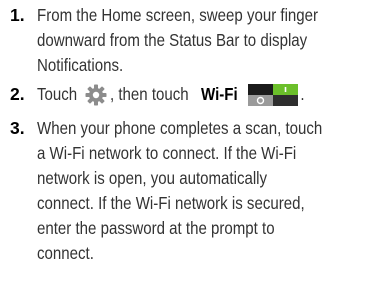 The height and width of the screenshot is (293, 373). What do you see at coordinates (178, 15) in the screenshot?
I see `step-text-line: From the Home screen, sweep your finger` at bounding box center [178, 15].